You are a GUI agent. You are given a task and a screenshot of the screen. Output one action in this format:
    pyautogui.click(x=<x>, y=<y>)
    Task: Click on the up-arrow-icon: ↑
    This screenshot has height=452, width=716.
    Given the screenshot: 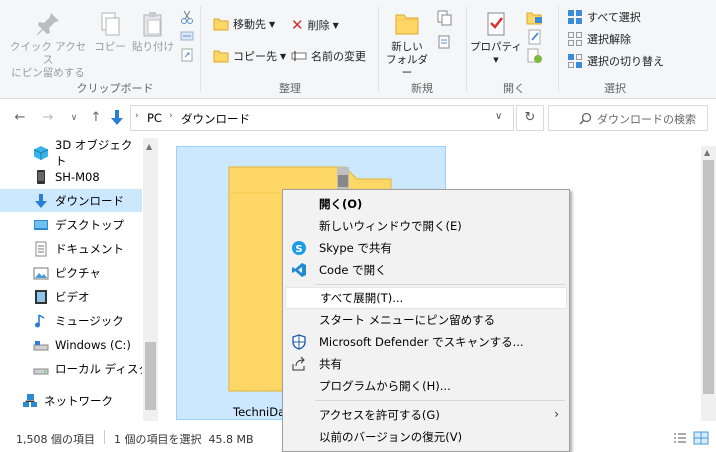 What is the action you would take?
    pyautogui.click(x=96, y=118)
    